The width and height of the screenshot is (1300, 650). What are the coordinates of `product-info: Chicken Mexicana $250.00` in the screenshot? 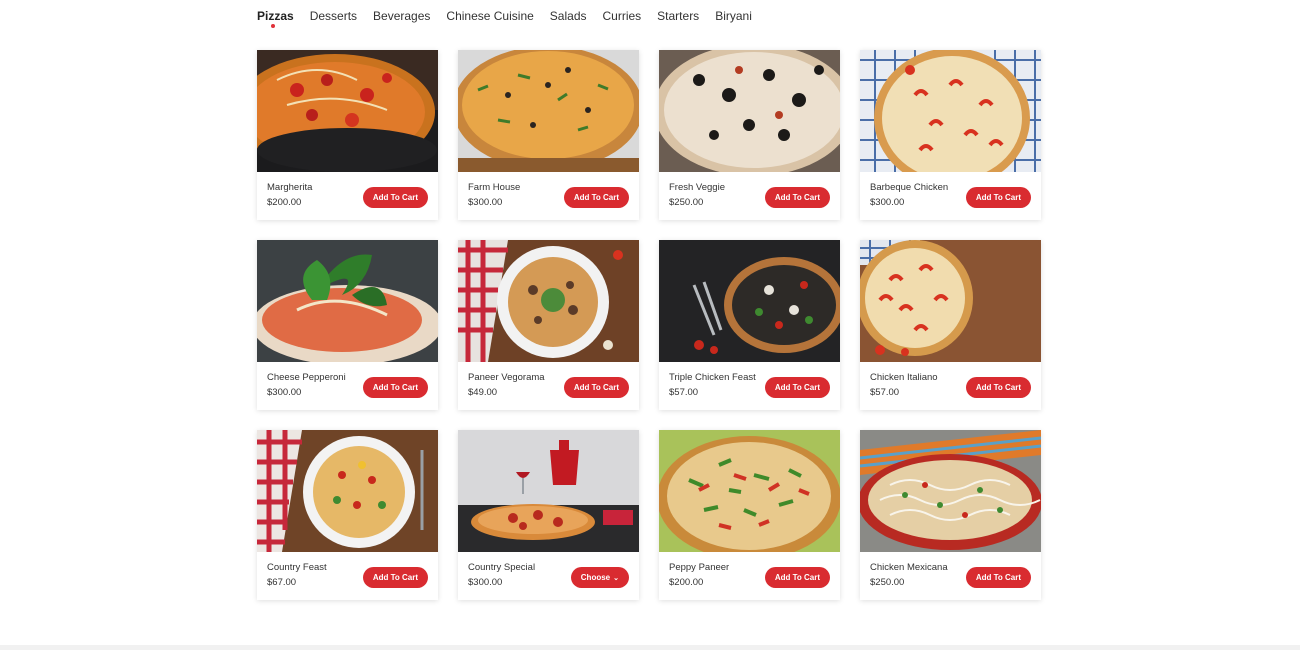 It's located at (917, 575).